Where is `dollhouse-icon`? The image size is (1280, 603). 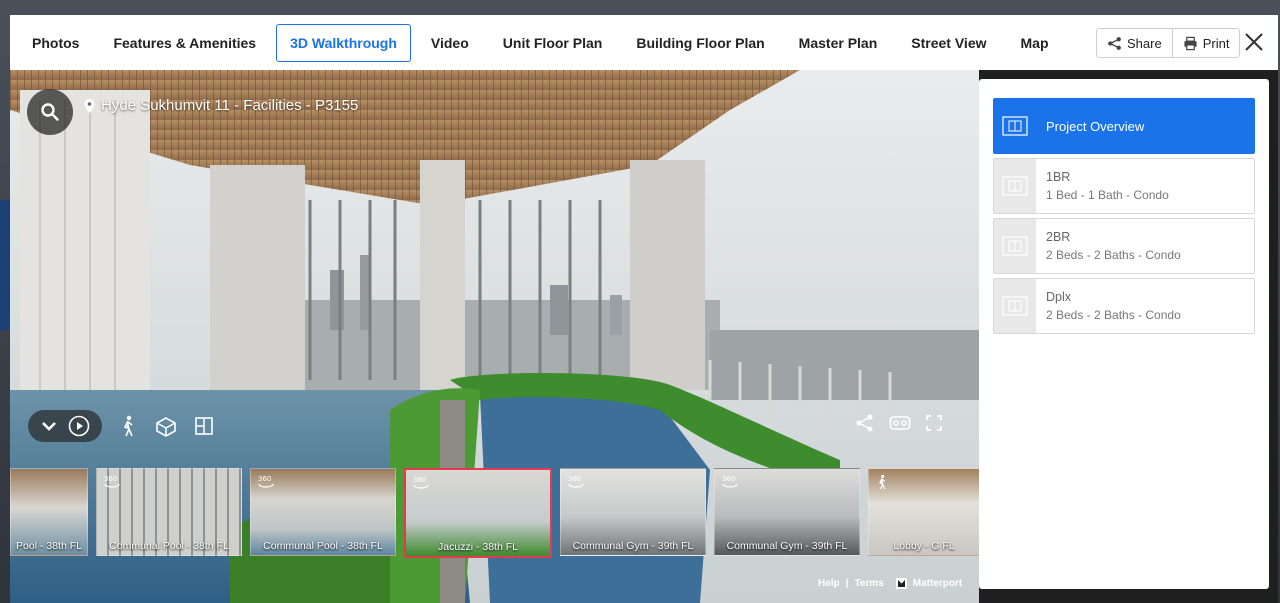
dollhouse-icon is located at coordinates (166, 427).